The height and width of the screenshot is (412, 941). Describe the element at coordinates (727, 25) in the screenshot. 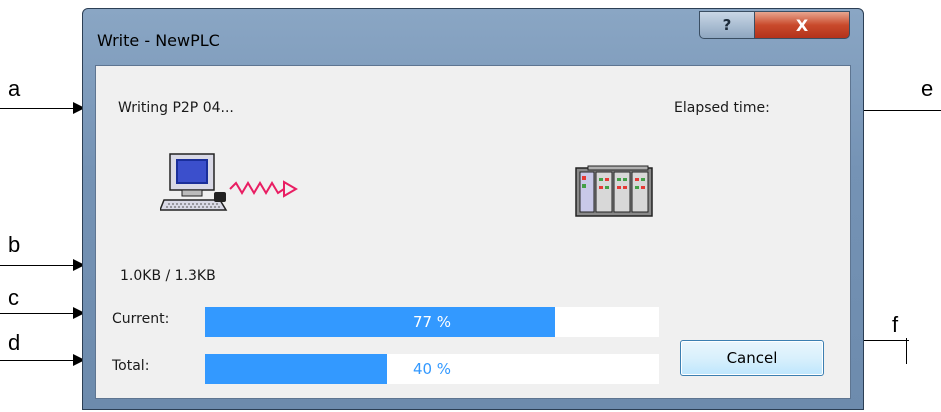

I see `help-button: ?` at that location.